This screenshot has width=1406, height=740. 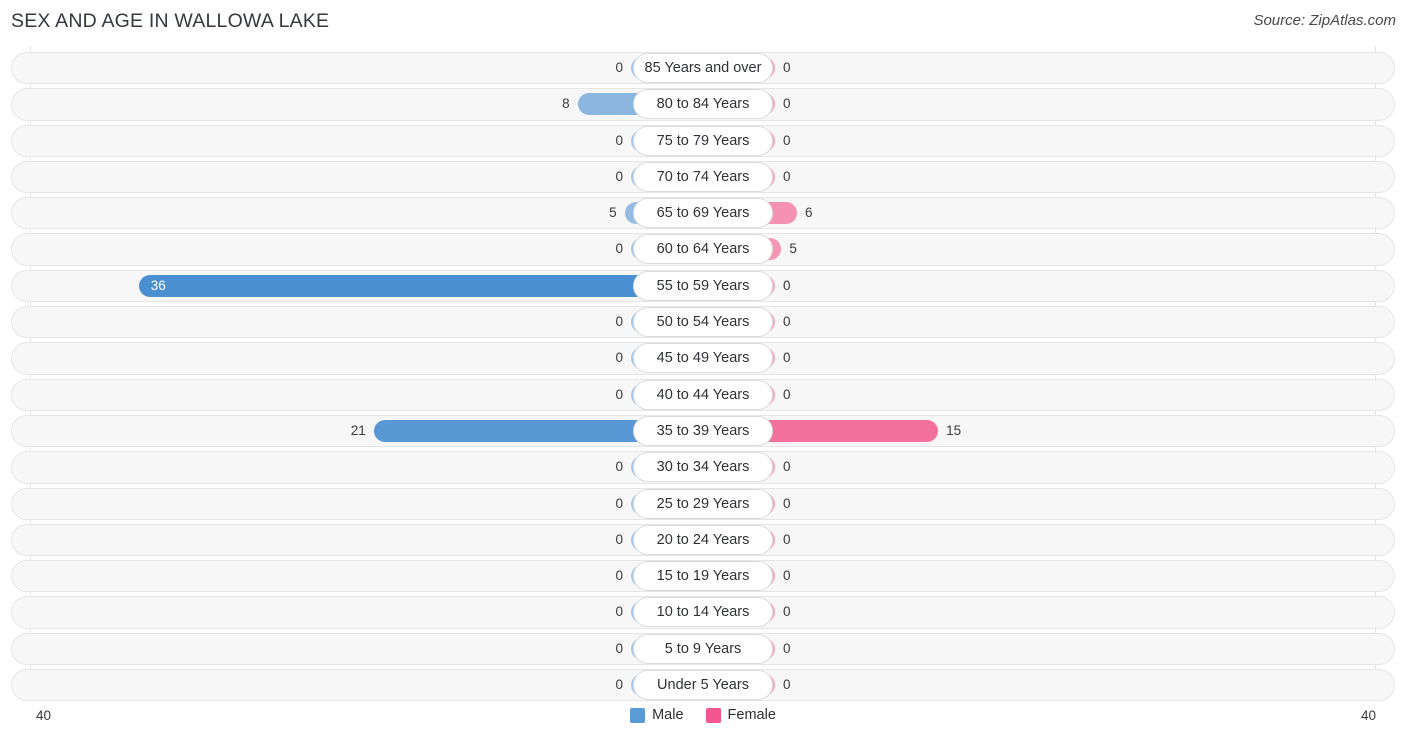 I want to click on bar-male, so click(x=420, y=285).